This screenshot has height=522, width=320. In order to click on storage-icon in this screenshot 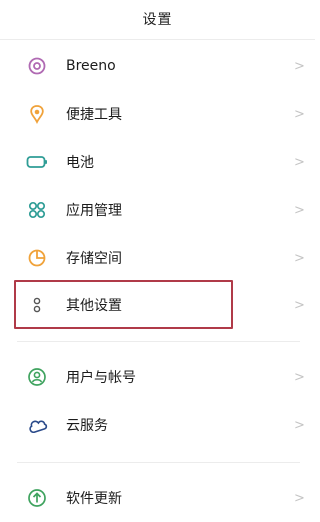, I will do `click(37, 258)`.